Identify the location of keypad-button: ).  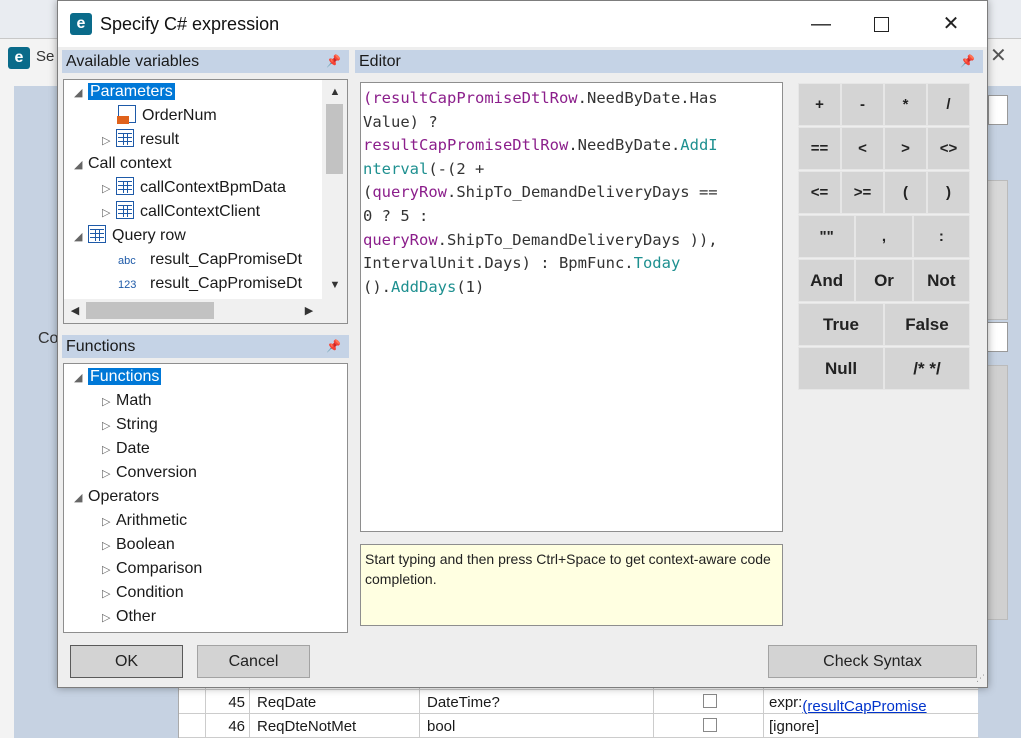
(948, 192).